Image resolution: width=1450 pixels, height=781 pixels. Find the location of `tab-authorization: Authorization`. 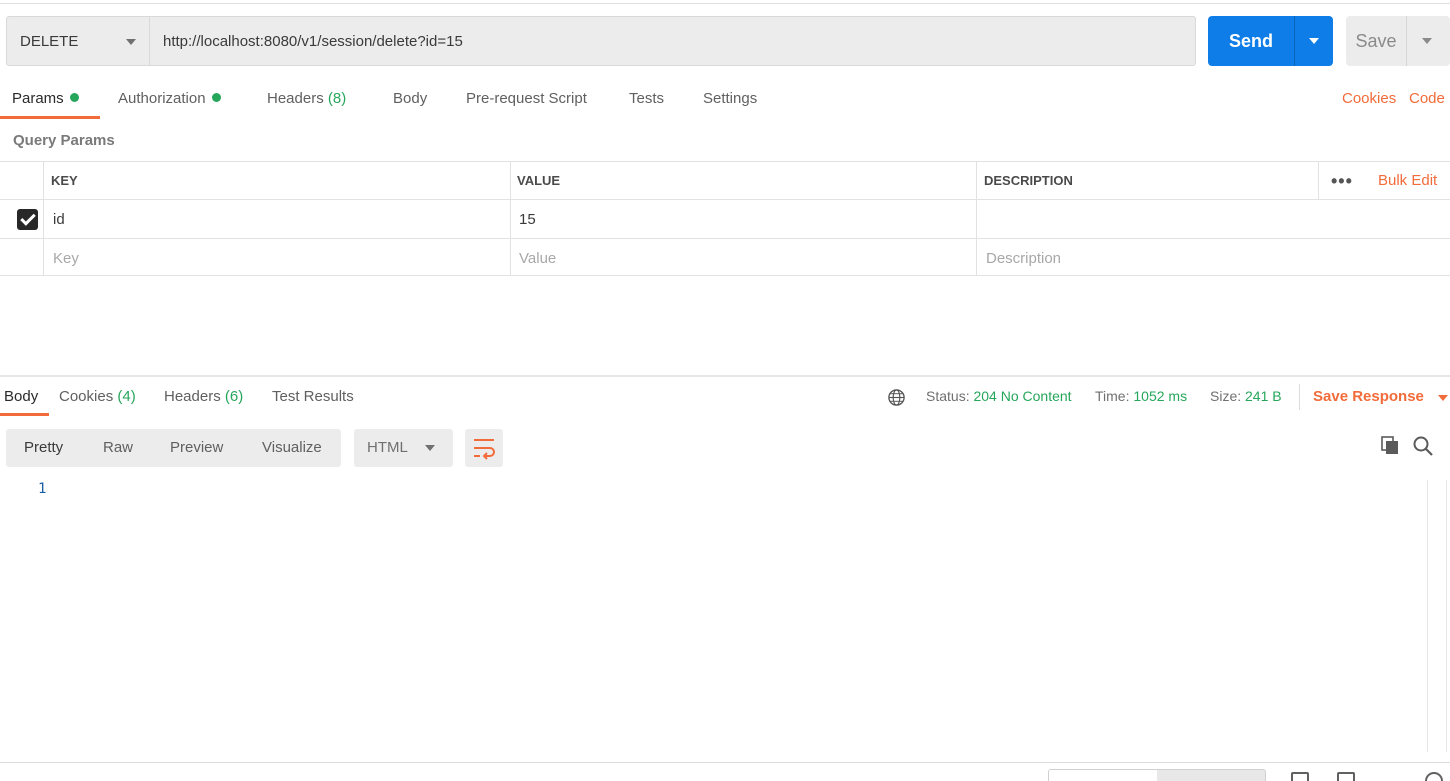

tab-authorization: Authorization is located at coordinates (169, 98).